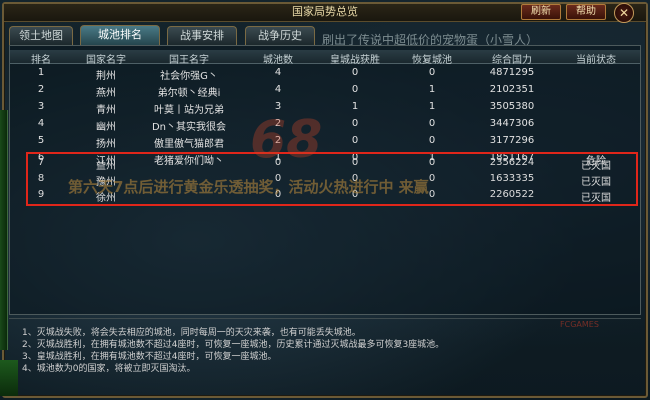 Image resolution: width=650 pixels, height=400 pixels. Describe the element at coordinates (106, 110) in the screenshot. I see `cell-country: 青州` at that location.